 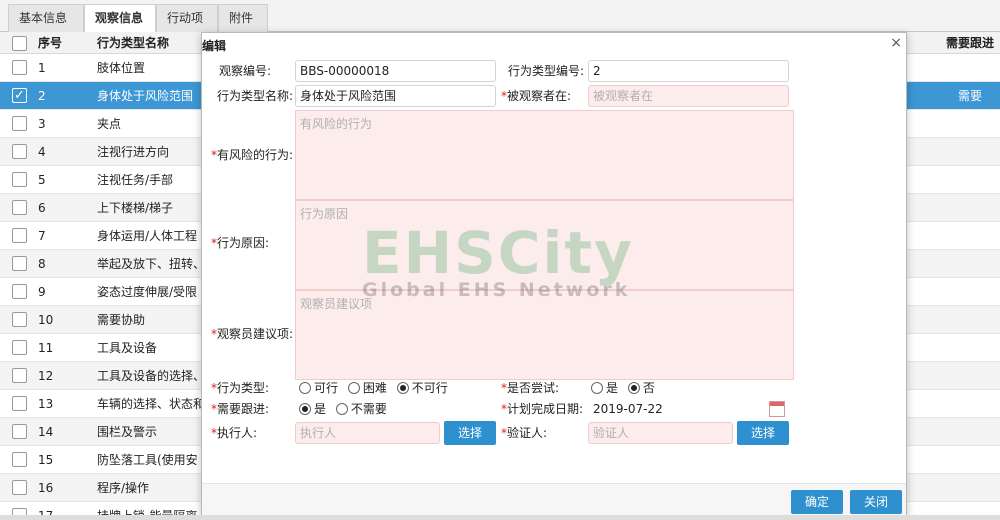 I want to click on radio-difficult: 困难, so click(x=367, y=388).